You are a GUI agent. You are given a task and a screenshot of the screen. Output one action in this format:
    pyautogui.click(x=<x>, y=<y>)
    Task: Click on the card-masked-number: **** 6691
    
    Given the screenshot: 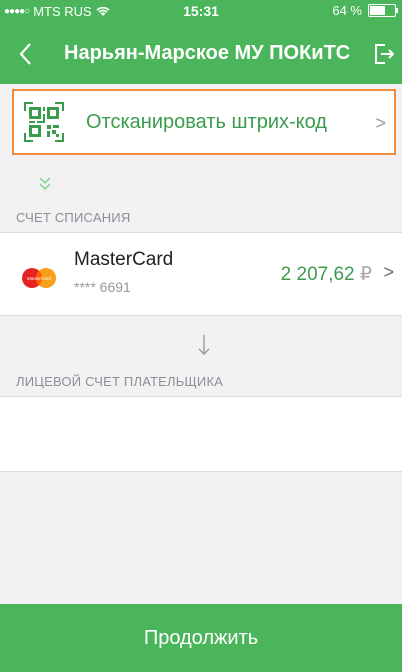 What is the action you would take?
    pyautogui.click(x=102, y=287)
    